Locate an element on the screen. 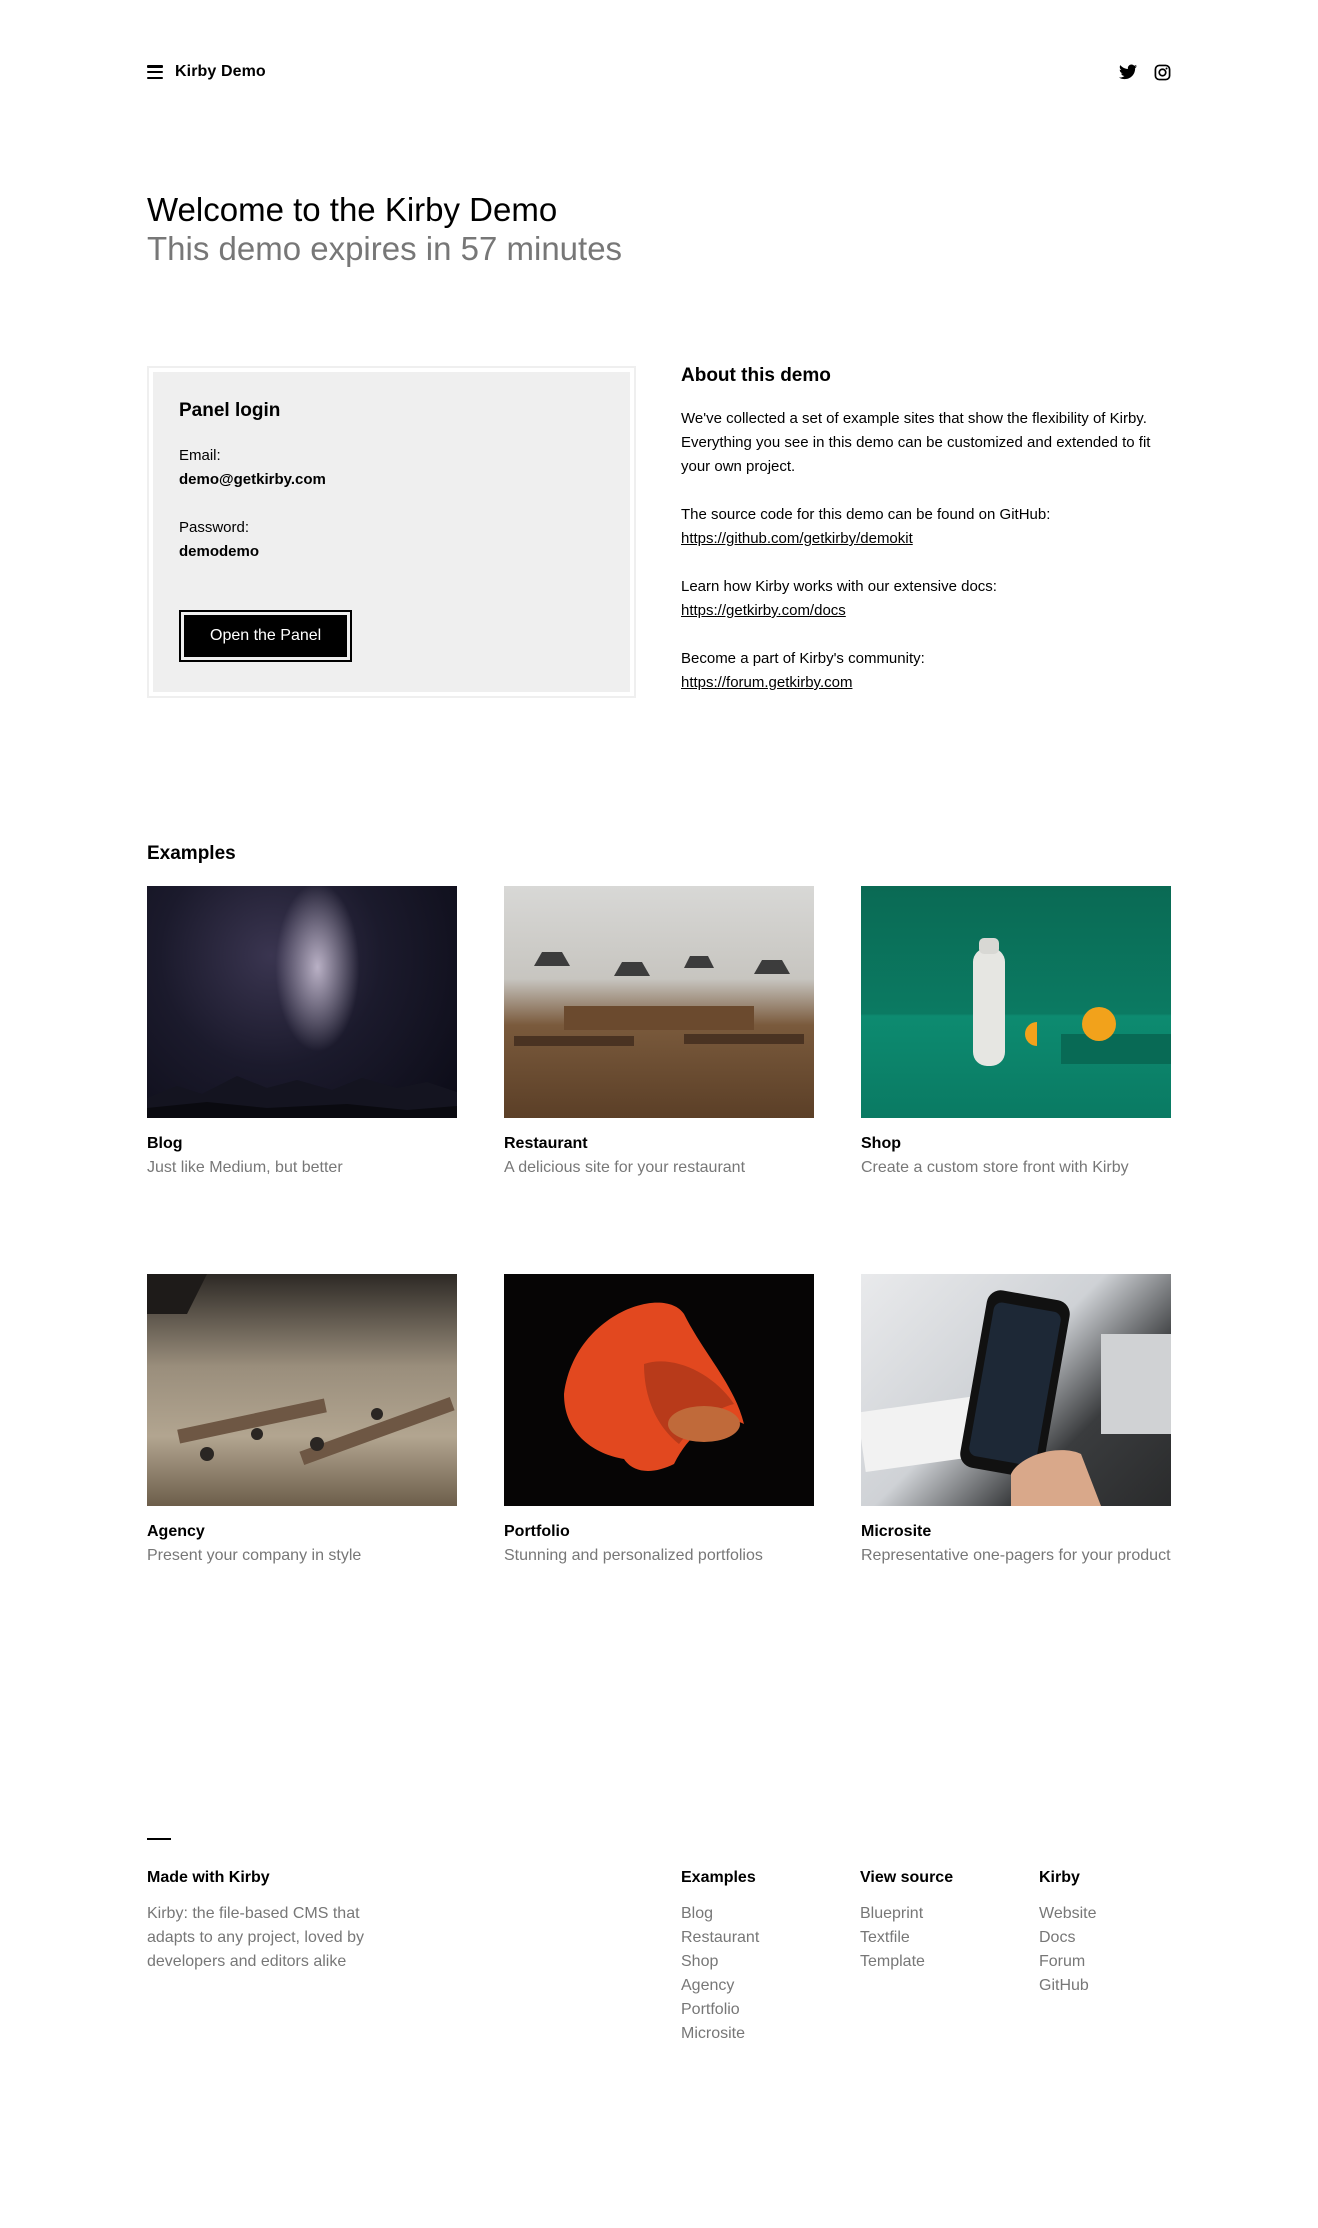  microsite-image is located at coordinates (1016, 1390).